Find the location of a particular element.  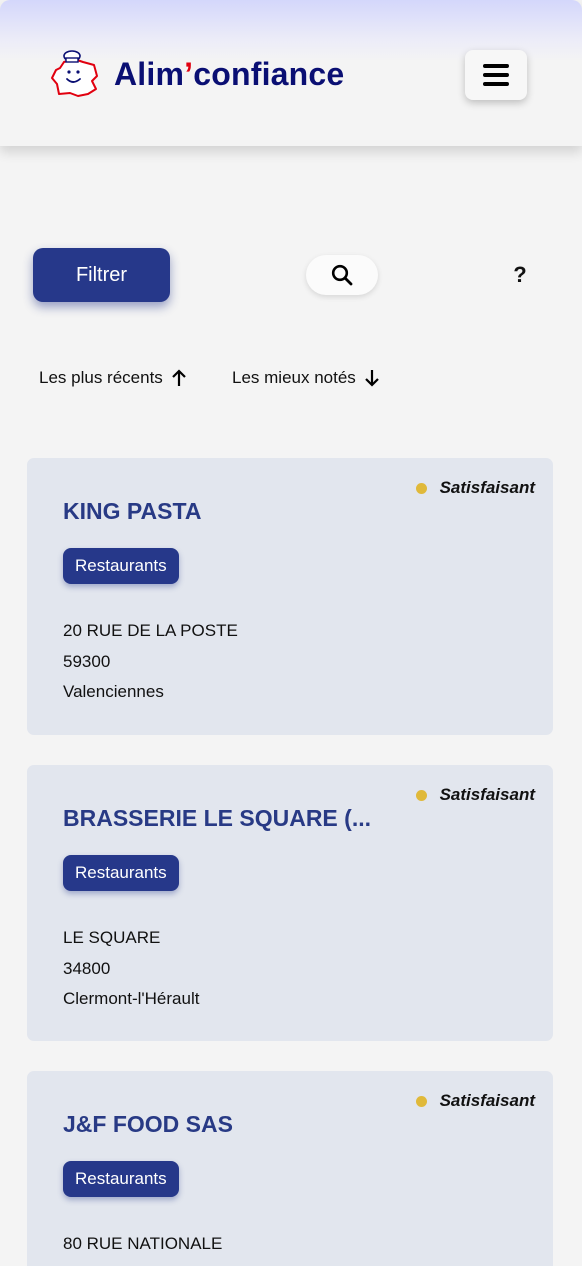

address-postcode: 34800 is located at coordinates (87, 968).